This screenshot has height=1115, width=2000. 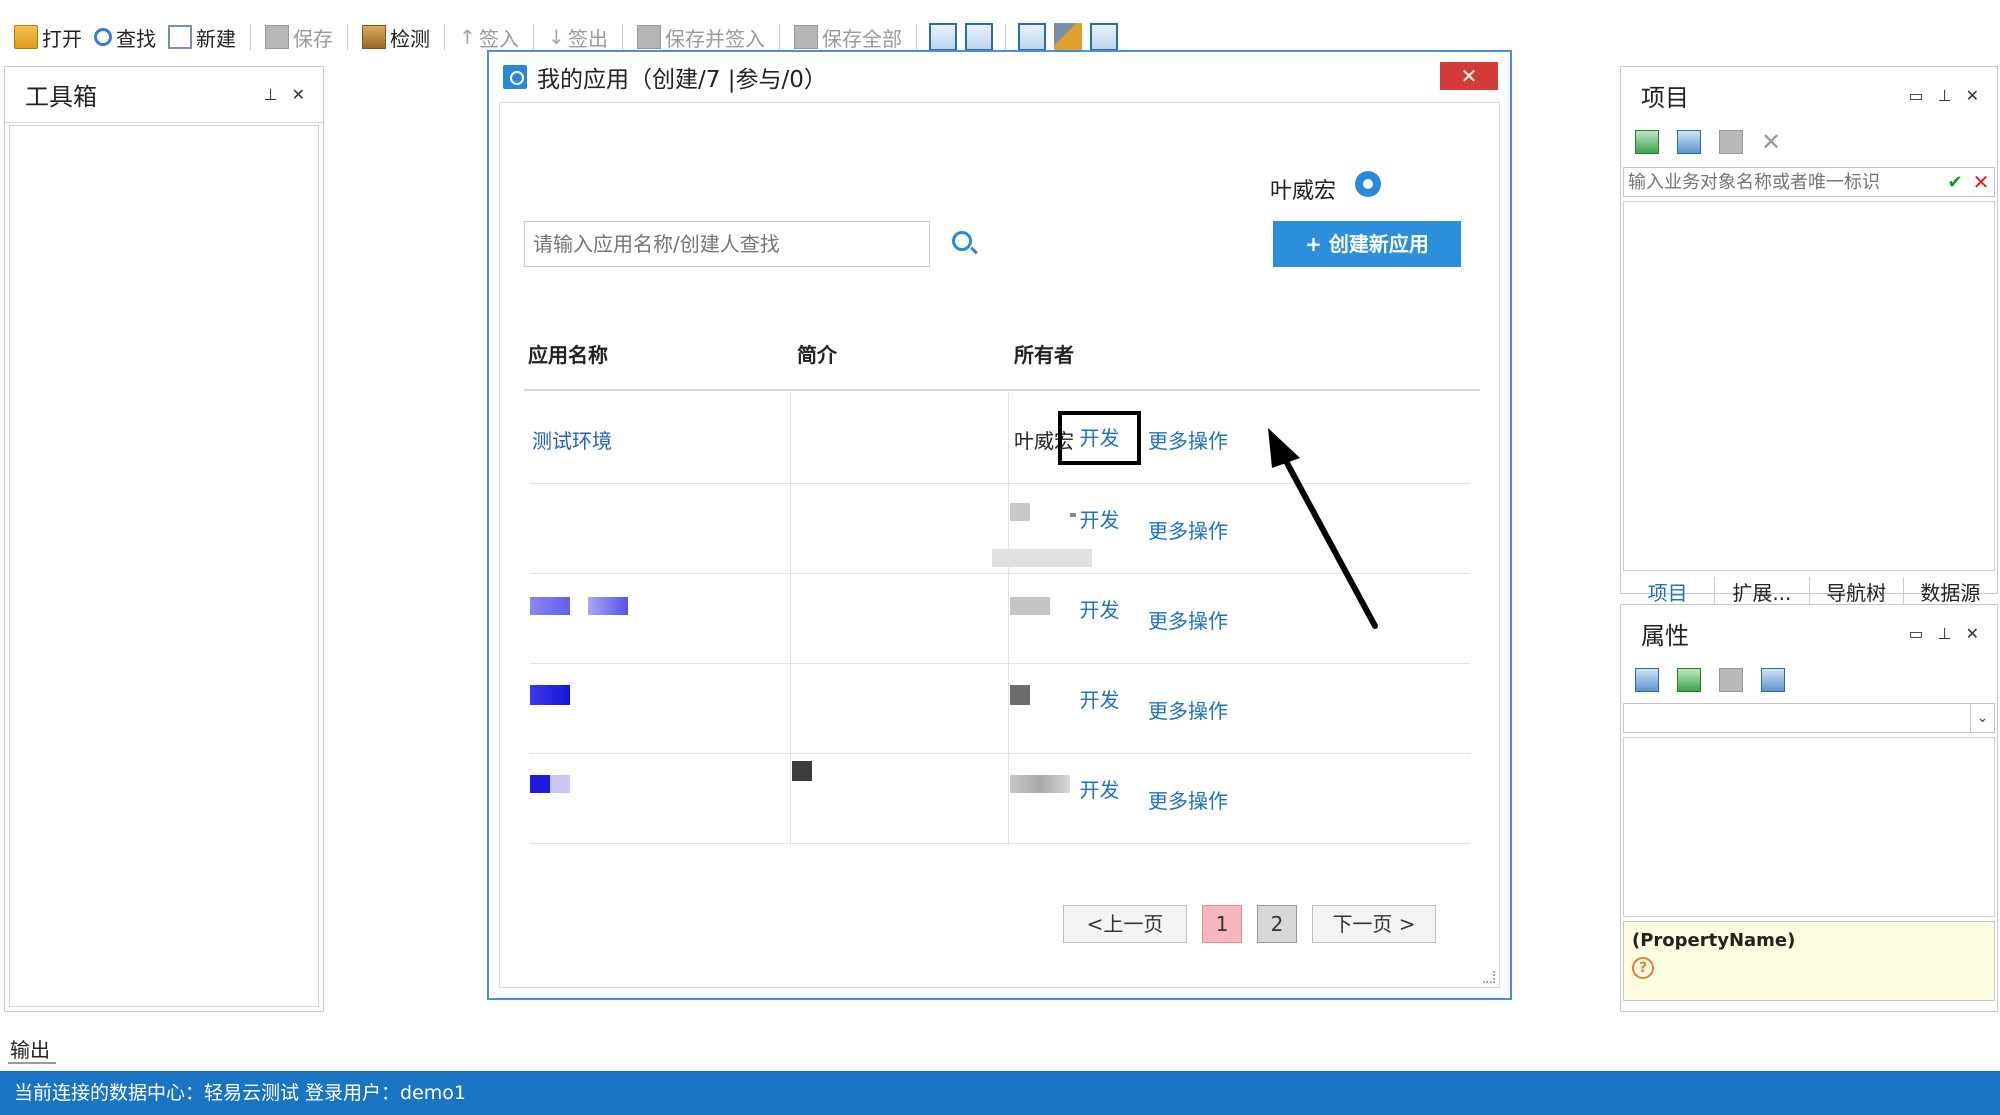 I want to click on prev-page-button: <上一页, so click(x=1125, y=924).